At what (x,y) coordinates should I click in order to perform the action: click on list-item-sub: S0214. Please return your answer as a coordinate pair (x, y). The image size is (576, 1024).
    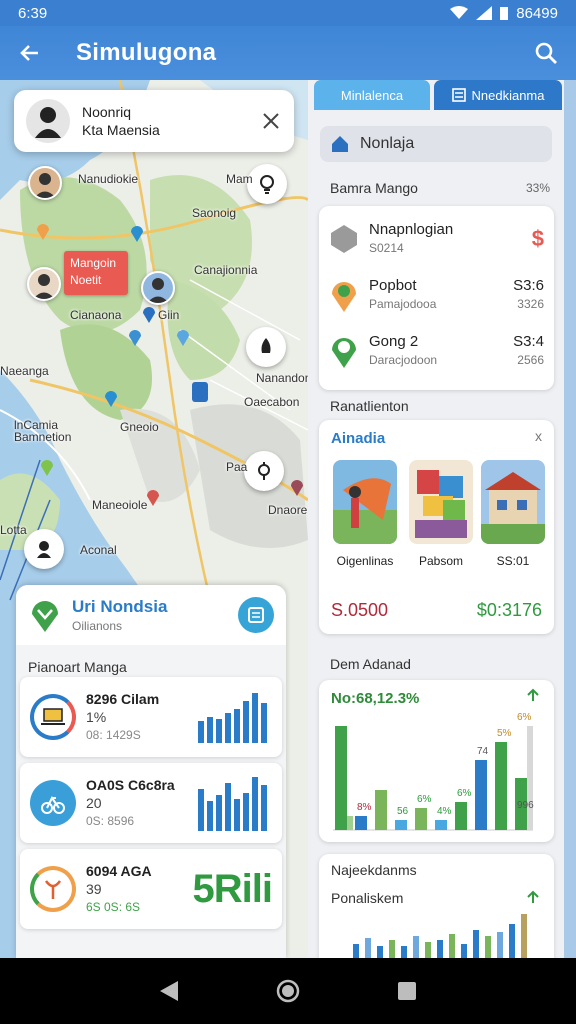
    Looking at the image, I should click on (386, 248).